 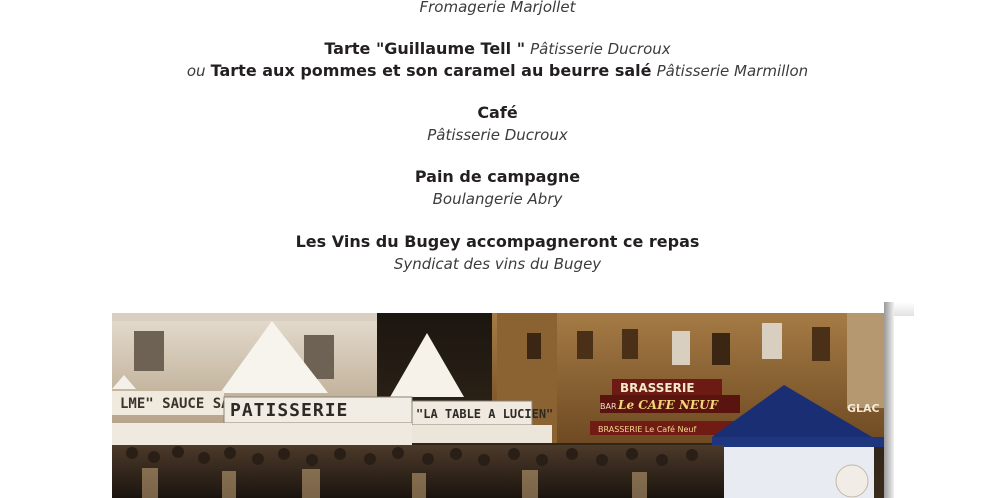 I want to click on photo-shadow, so click(x=889, y=400).